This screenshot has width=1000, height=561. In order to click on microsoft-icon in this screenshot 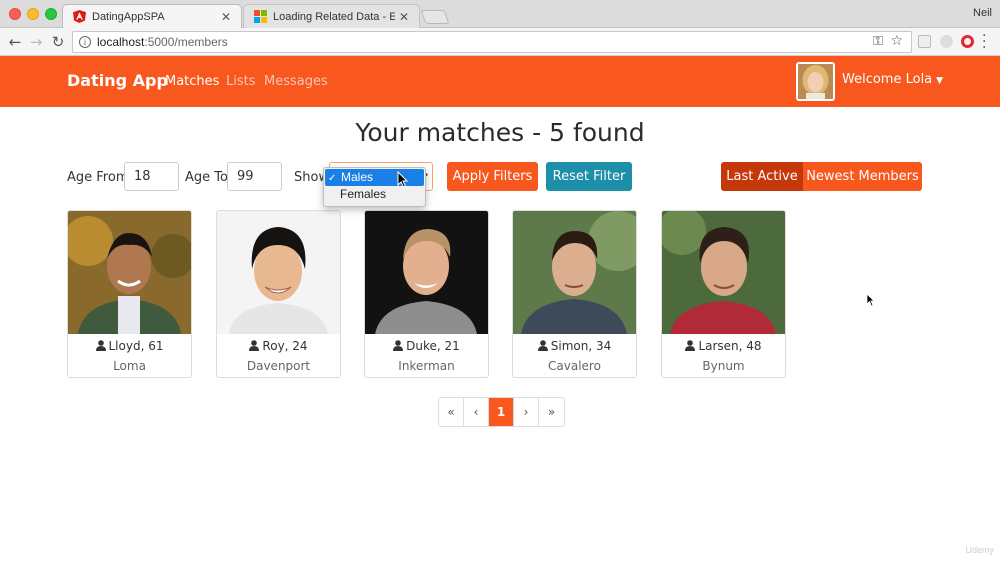, I will do `click(260, 16)`.